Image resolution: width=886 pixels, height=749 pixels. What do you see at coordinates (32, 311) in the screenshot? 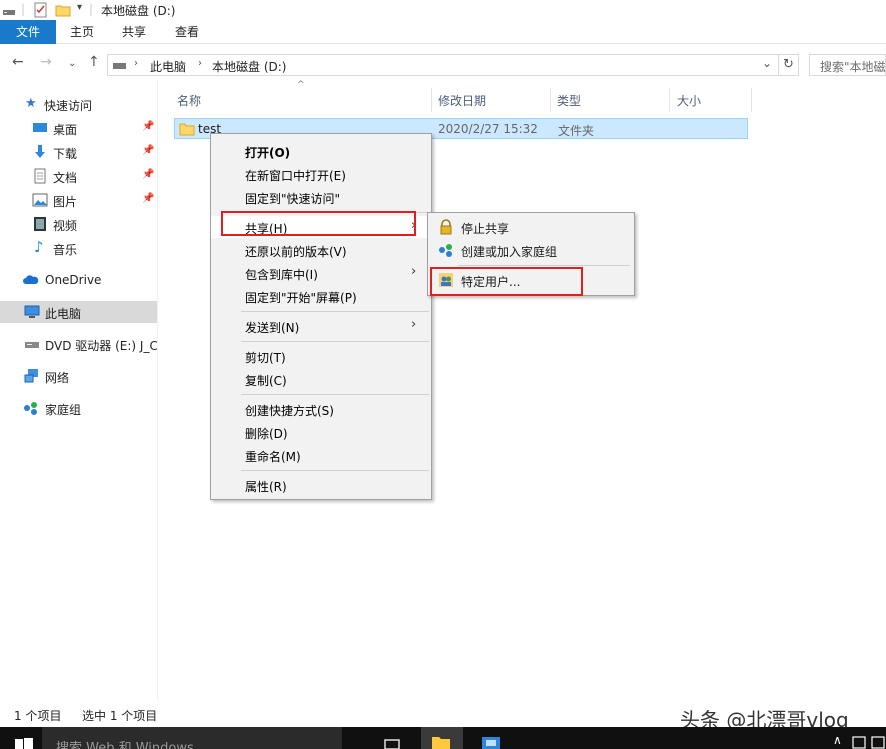
I see `computer-icon` at bounding box center [32, 311].